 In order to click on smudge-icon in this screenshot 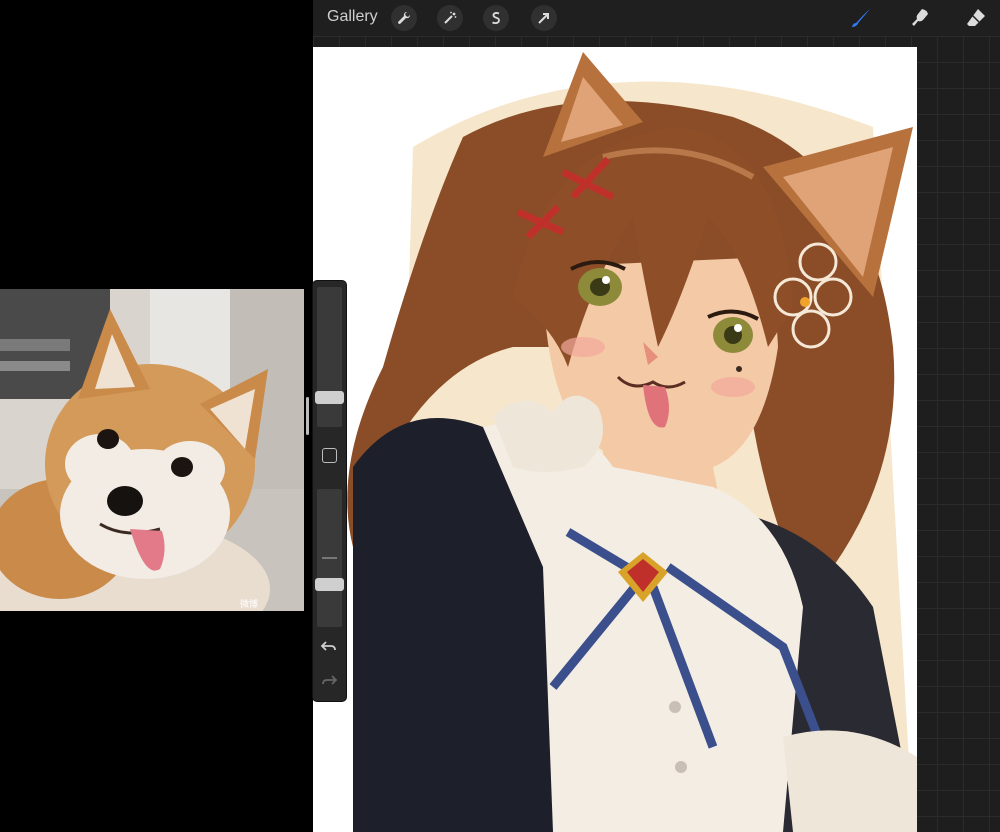, I will do `click(920, 17)`.